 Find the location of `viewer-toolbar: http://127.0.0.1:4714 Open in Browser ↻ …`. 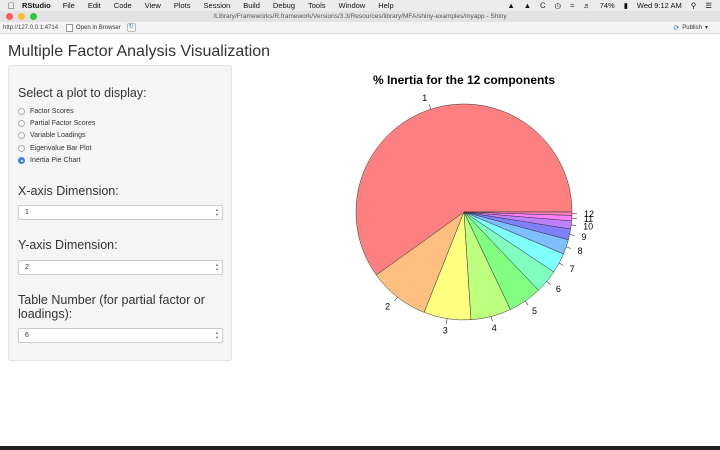

viewer-toolbar: http://127.0.0.1:4714 Open in Browser ↻ … is located at coordinates (360, 28).